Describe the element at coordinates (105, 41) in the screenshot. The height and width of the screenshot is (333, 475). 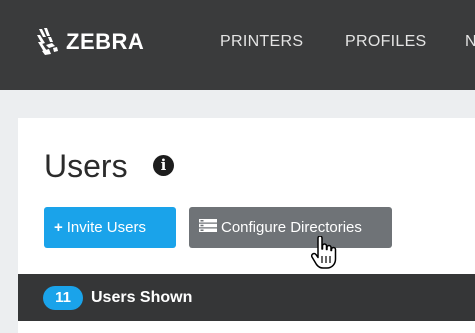
I see `brand-name: ZEBRA` at that location.